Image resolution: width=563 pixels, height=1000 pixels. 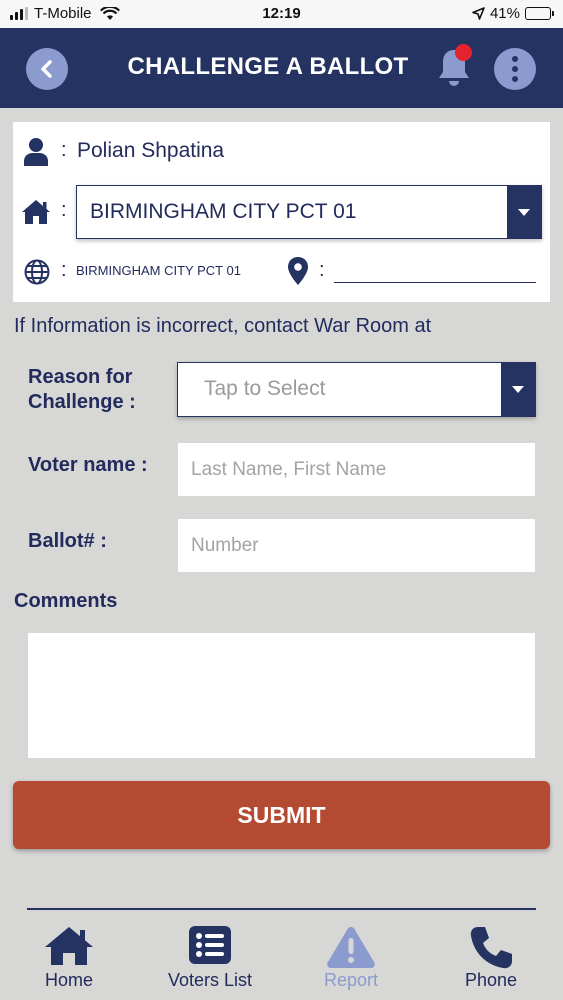 What do you see at coordinates (281, 815) in the screenshot?
I see `submit-button: SUBMIT` at bounding box center [281, 815].